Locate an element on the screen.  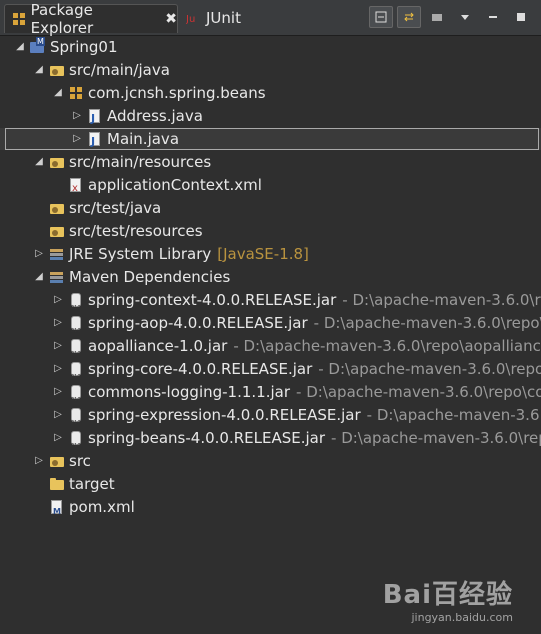
view-toolbar is located at coordinates (451, 17).